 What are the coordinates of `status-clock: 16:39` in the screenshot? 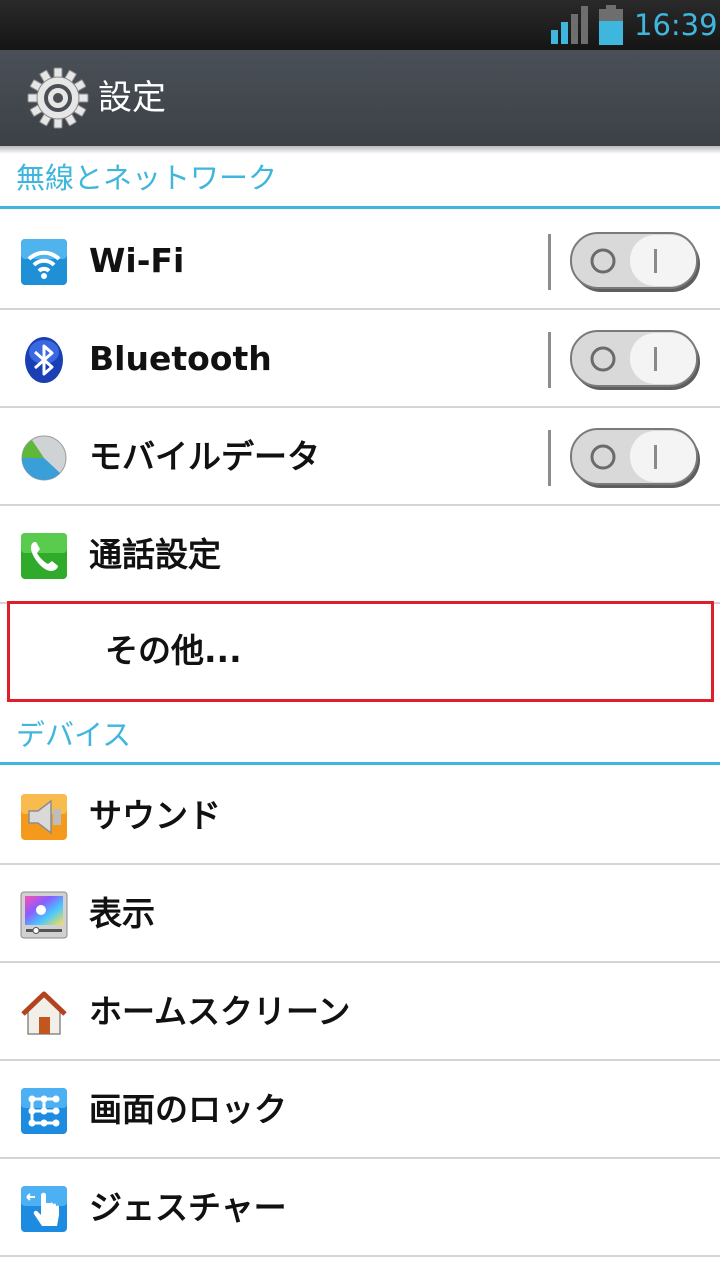 It's located at (676, 25).